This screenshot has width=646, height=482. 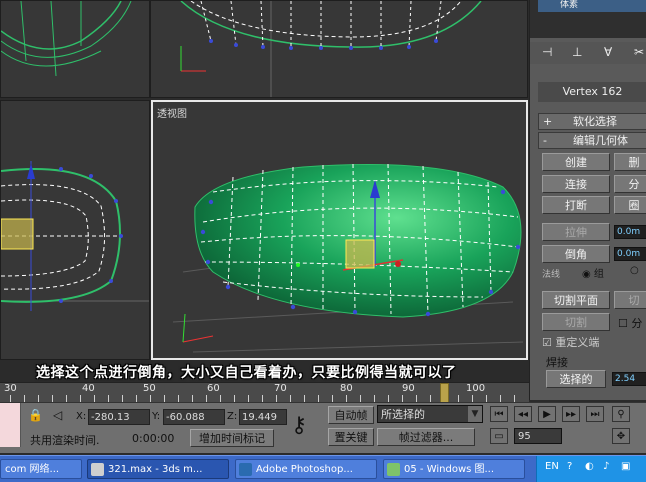 I want to click on selection-set-value: 所选择的, so click(x=403, y=414).